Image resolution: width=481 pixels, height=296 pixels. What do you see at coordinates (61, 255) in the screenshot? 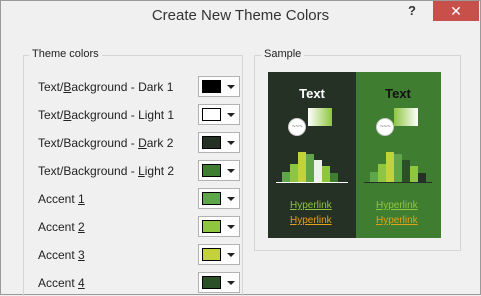
I see `theme-color-label: Accent 3` at bounding box center [61, 255].